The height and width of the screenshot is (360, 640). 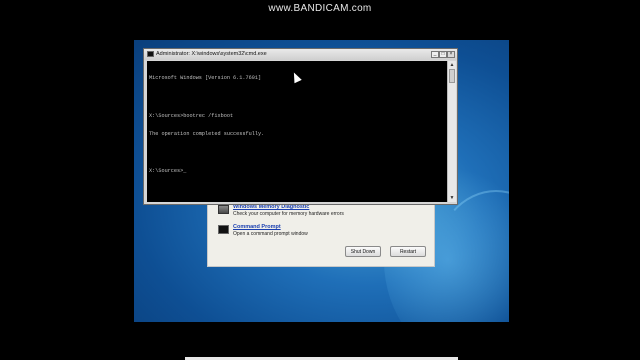 I want to click on shutdown-button: Shut Down, so click(x=363, y=251).